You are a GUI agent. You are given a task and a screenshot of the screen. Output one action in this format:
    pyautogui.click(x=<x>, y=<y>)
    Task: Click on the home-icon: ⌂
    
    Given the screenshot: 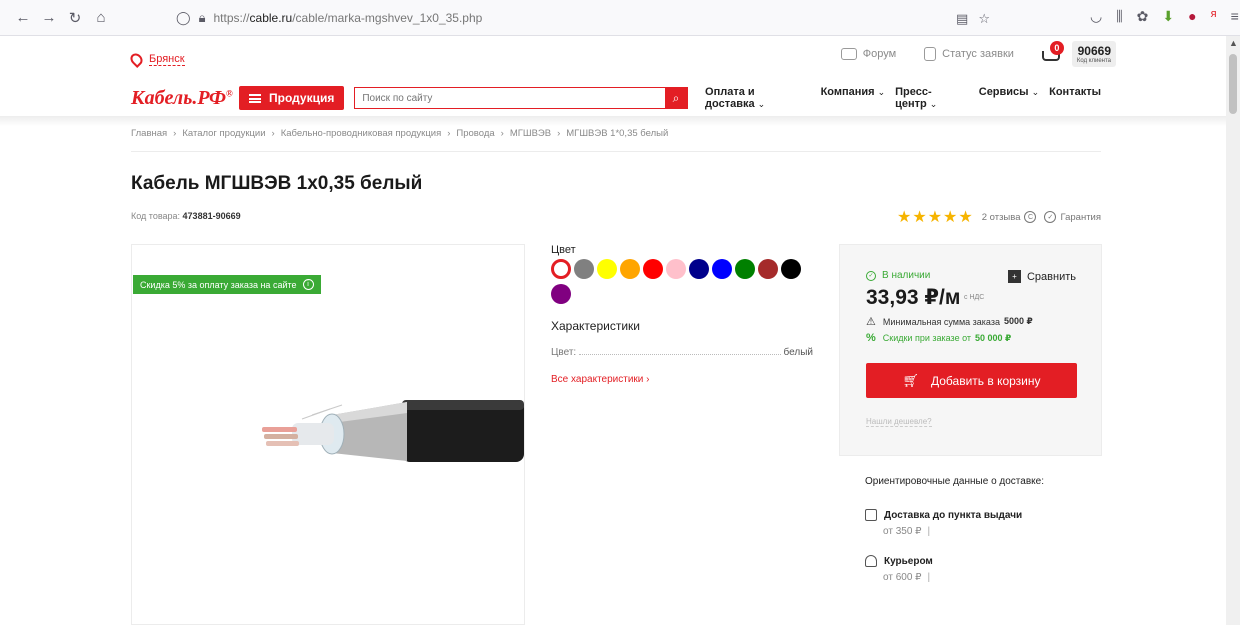 What is the action you would take?
    pyautogui.click(x=101, y=18)
    